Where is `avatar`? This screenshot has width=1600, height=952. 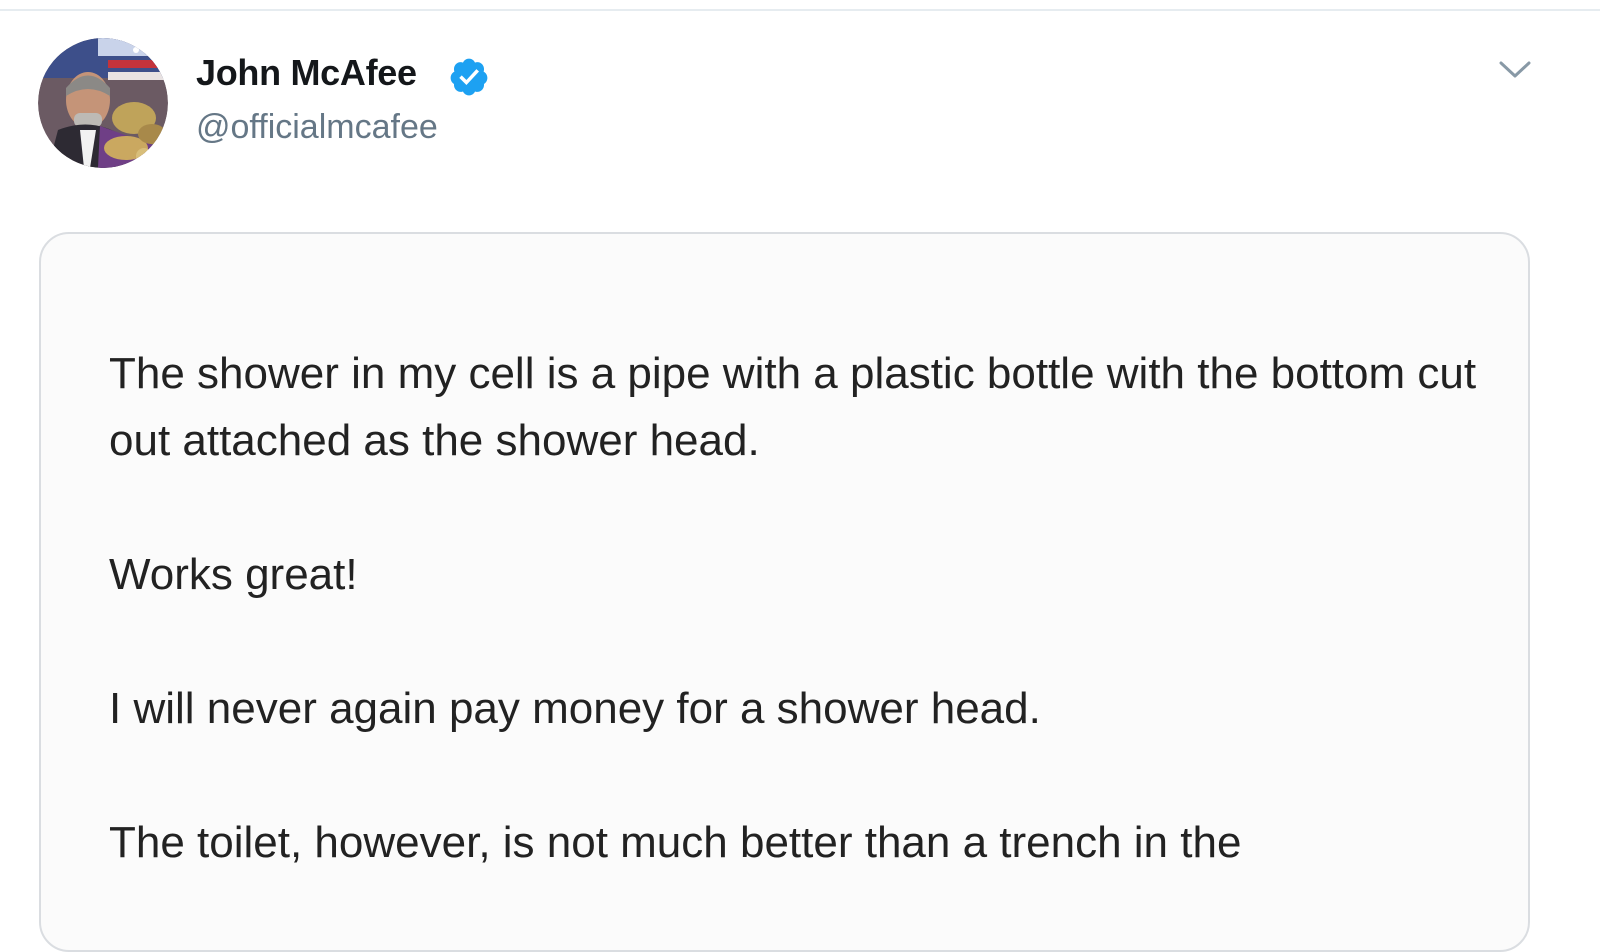
avatar is located at coordinates (103, 103).